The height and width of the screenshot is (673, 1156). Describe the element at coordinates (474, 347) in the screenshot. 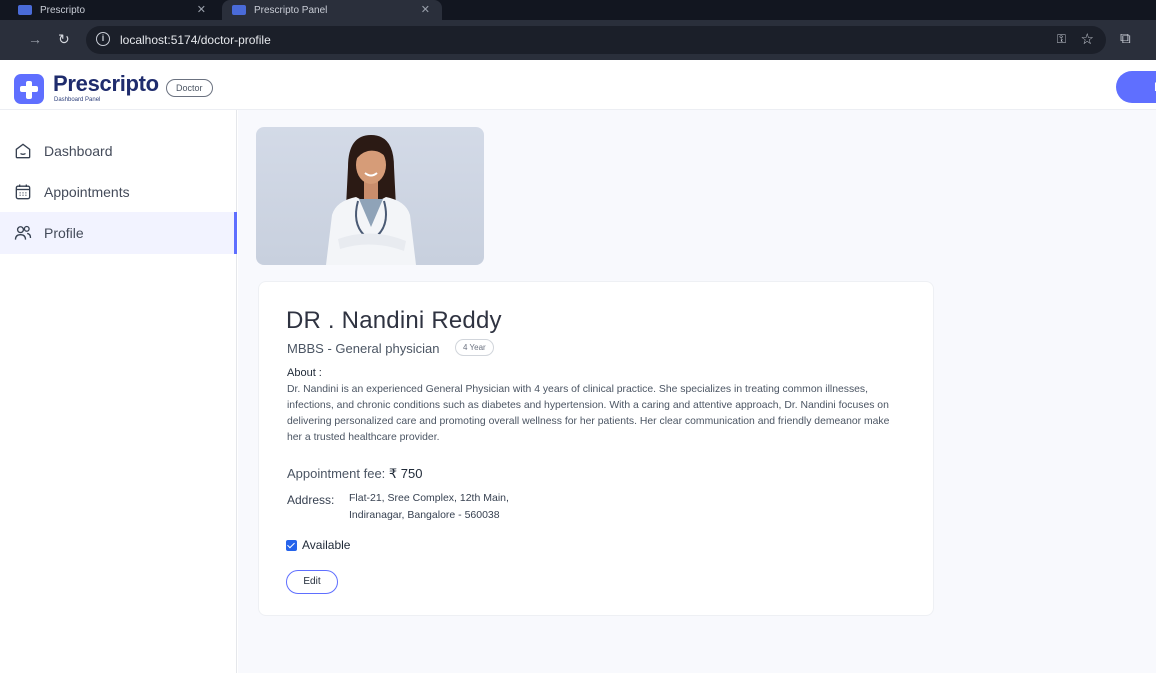

I see `experience-badge: 4 Year` at that location.